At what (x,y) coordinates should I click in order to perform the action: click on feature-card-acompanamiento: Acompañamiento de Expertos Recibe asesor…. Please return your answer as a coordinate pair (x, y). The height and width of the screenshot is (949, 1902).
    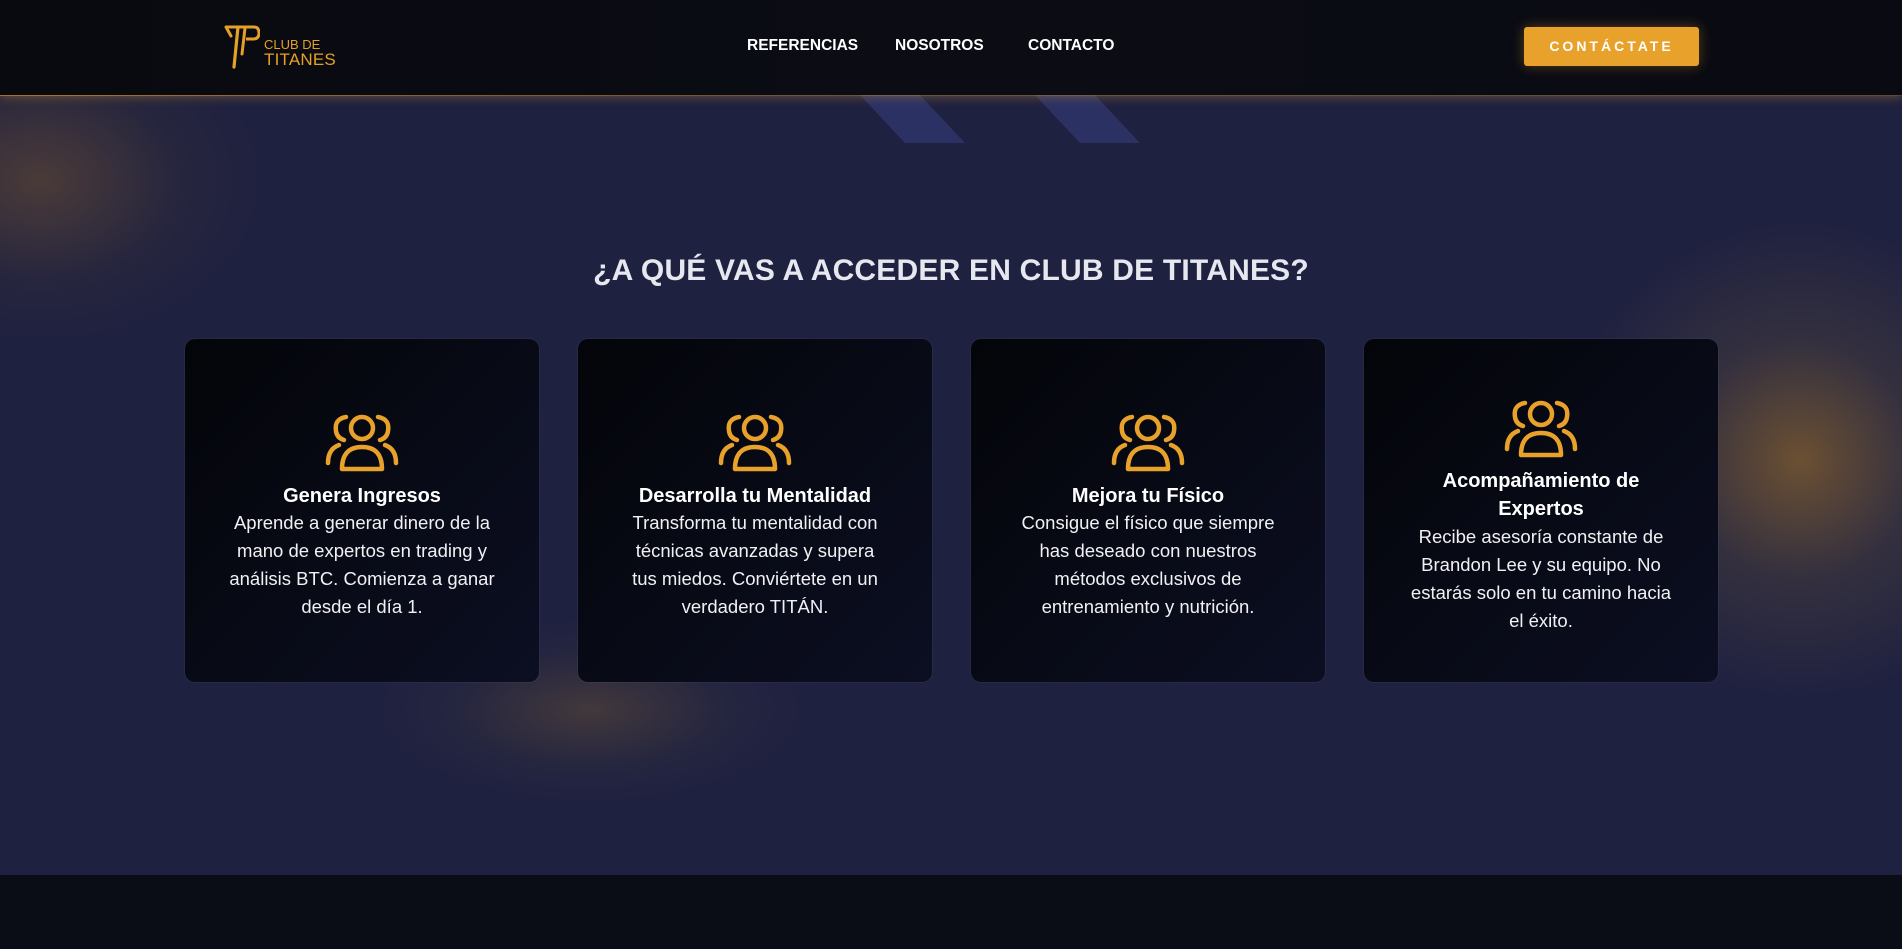
    Looking at the image, I should click on (1541, 510).